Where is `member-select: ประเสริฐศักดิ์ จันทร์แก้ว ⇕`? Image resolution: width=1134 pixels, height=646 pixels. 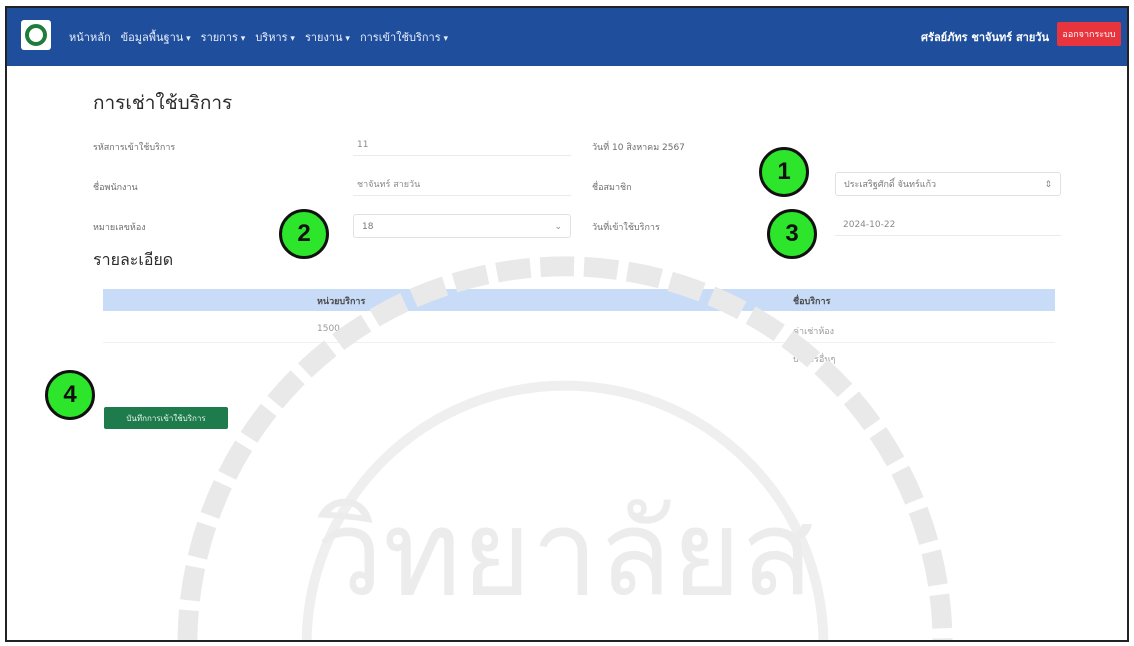 member-select: ประเสริฐศักดิ์ จันทร์แก้ว ⇕ is located at coordinates (948, 184).